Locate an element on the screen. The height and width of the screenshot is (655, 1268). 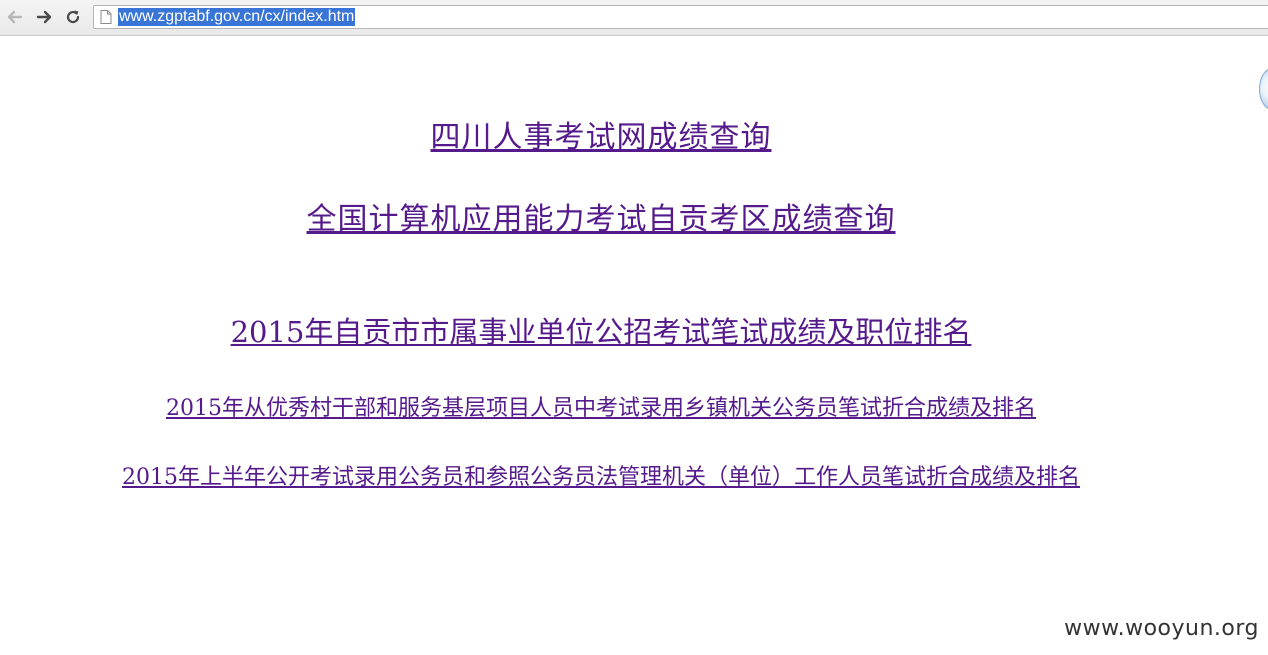
link-public-institution-score: 2015年自贡市市属事业单位公招考试笔试成绩及职位排名 is located at coordinates (601, 330).